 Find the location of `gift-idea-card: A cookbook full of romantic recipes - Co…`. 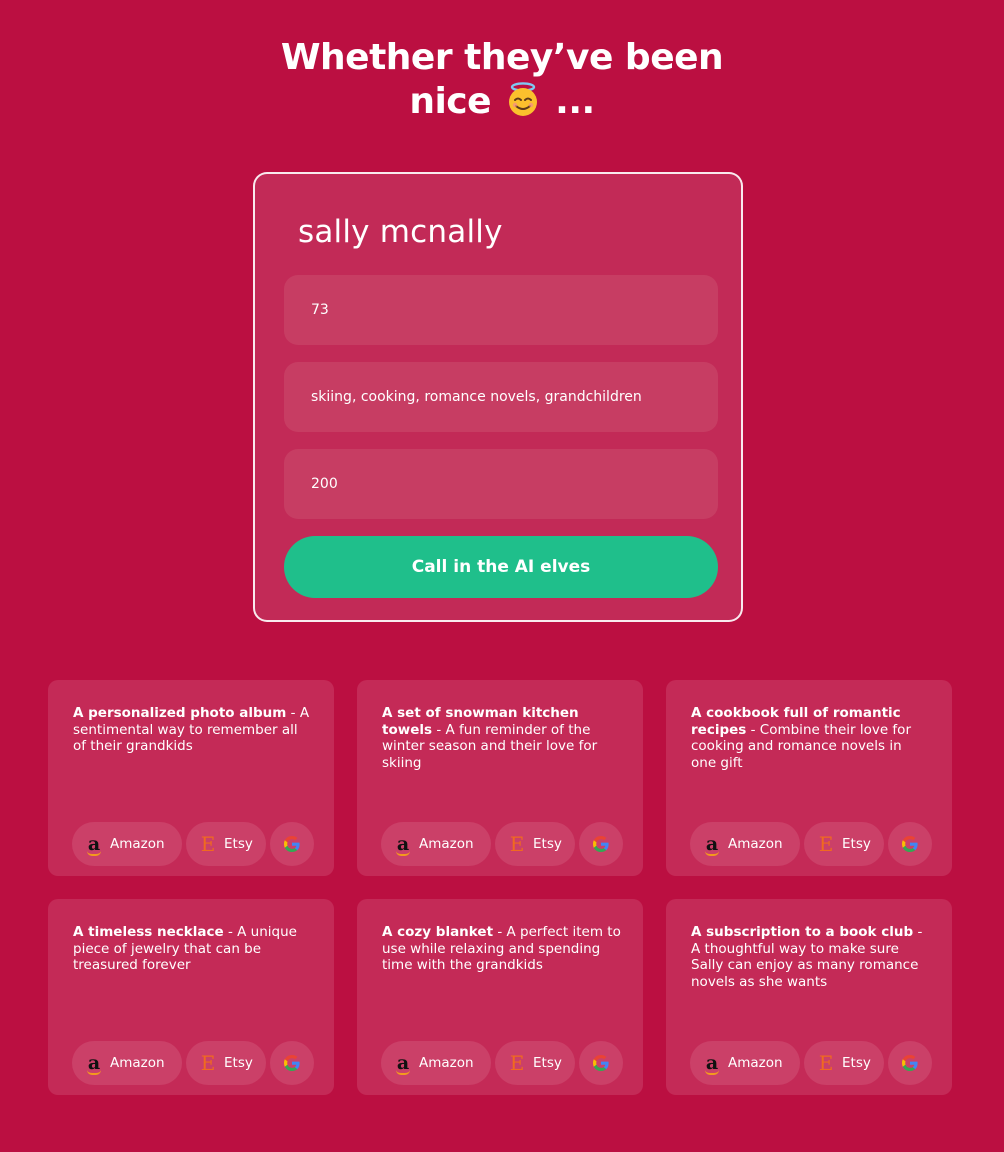

gift-idea-card: A cookbook full of romantic recipes - Co… is located at coordinates (809, 778).